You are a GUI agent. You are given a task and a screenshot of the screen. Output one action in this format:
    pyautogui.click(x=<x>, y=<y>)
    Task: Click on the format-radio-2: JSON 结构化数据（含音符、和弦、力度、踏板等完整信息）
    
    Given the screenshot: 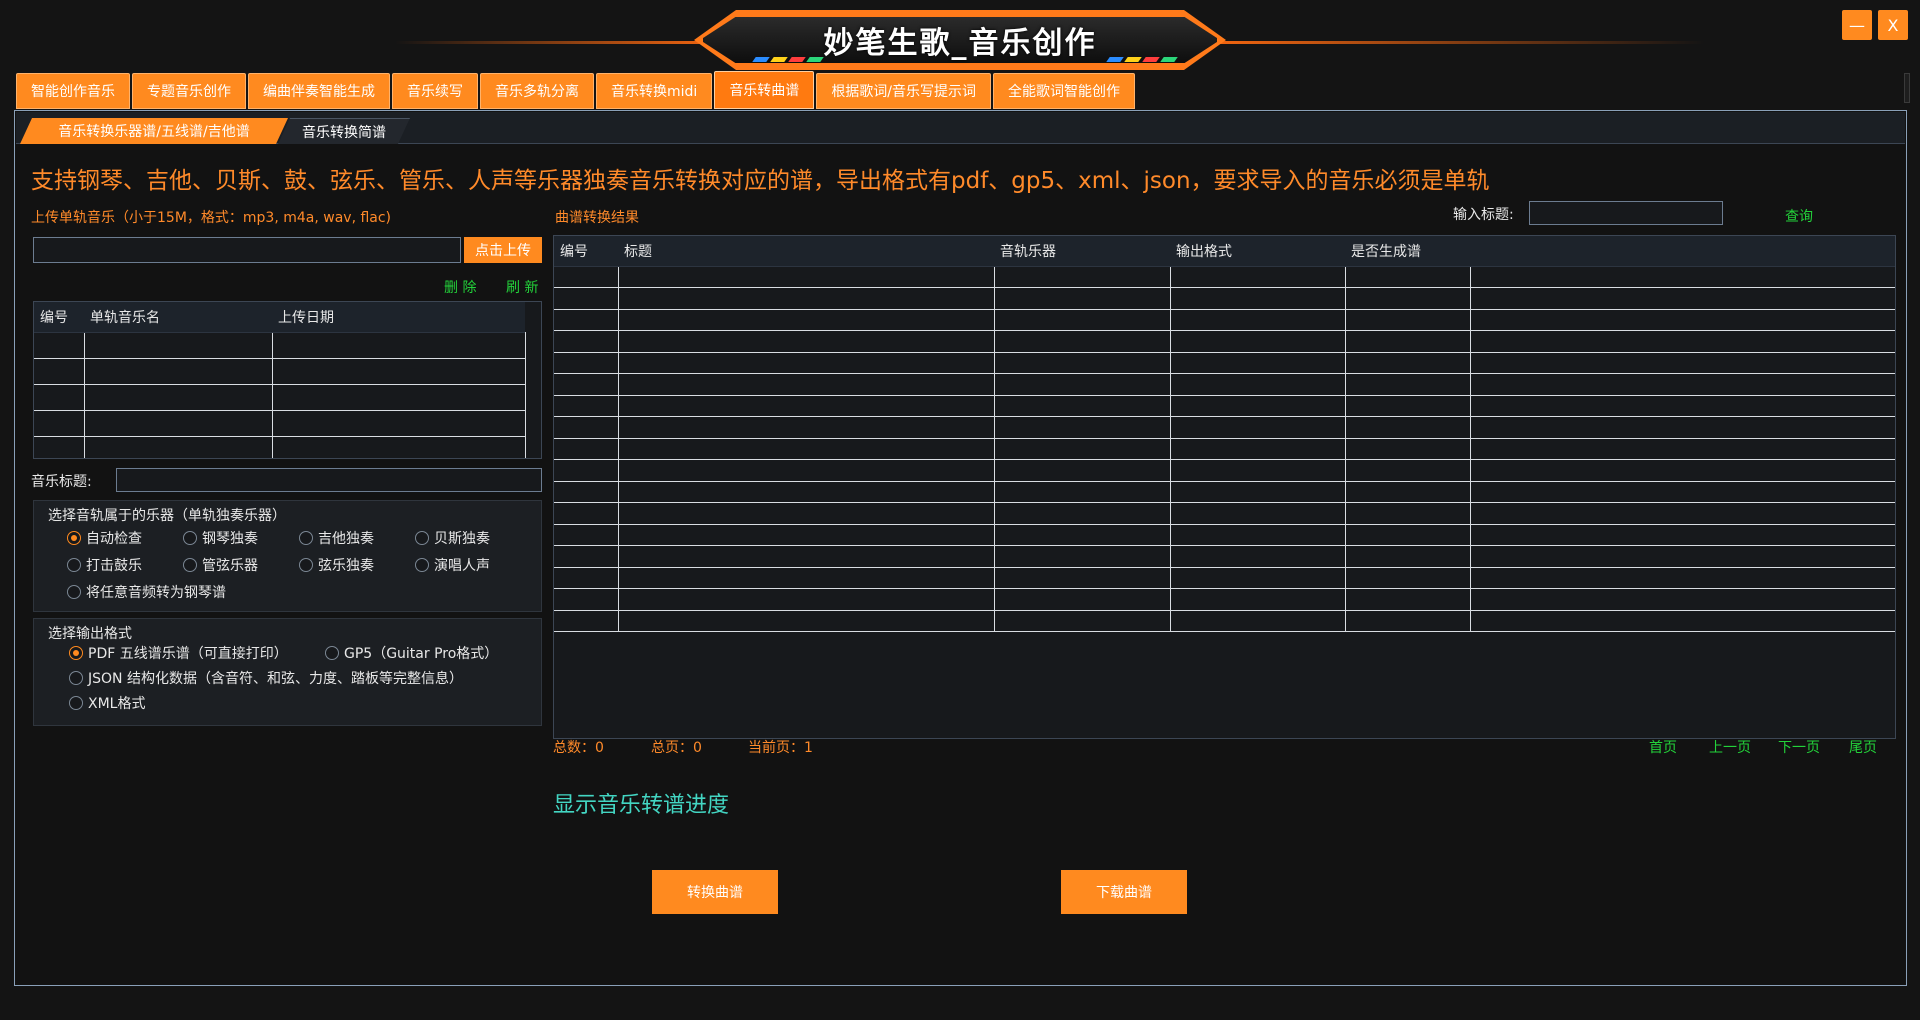 What is the action you would take?
    pyautogui.click(x=266, y=678)
    